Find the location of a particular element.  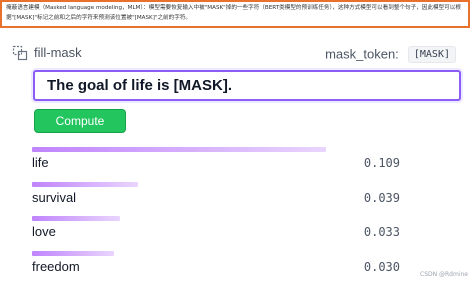

result-score: 0.109 is located at coordinates (381, 163).